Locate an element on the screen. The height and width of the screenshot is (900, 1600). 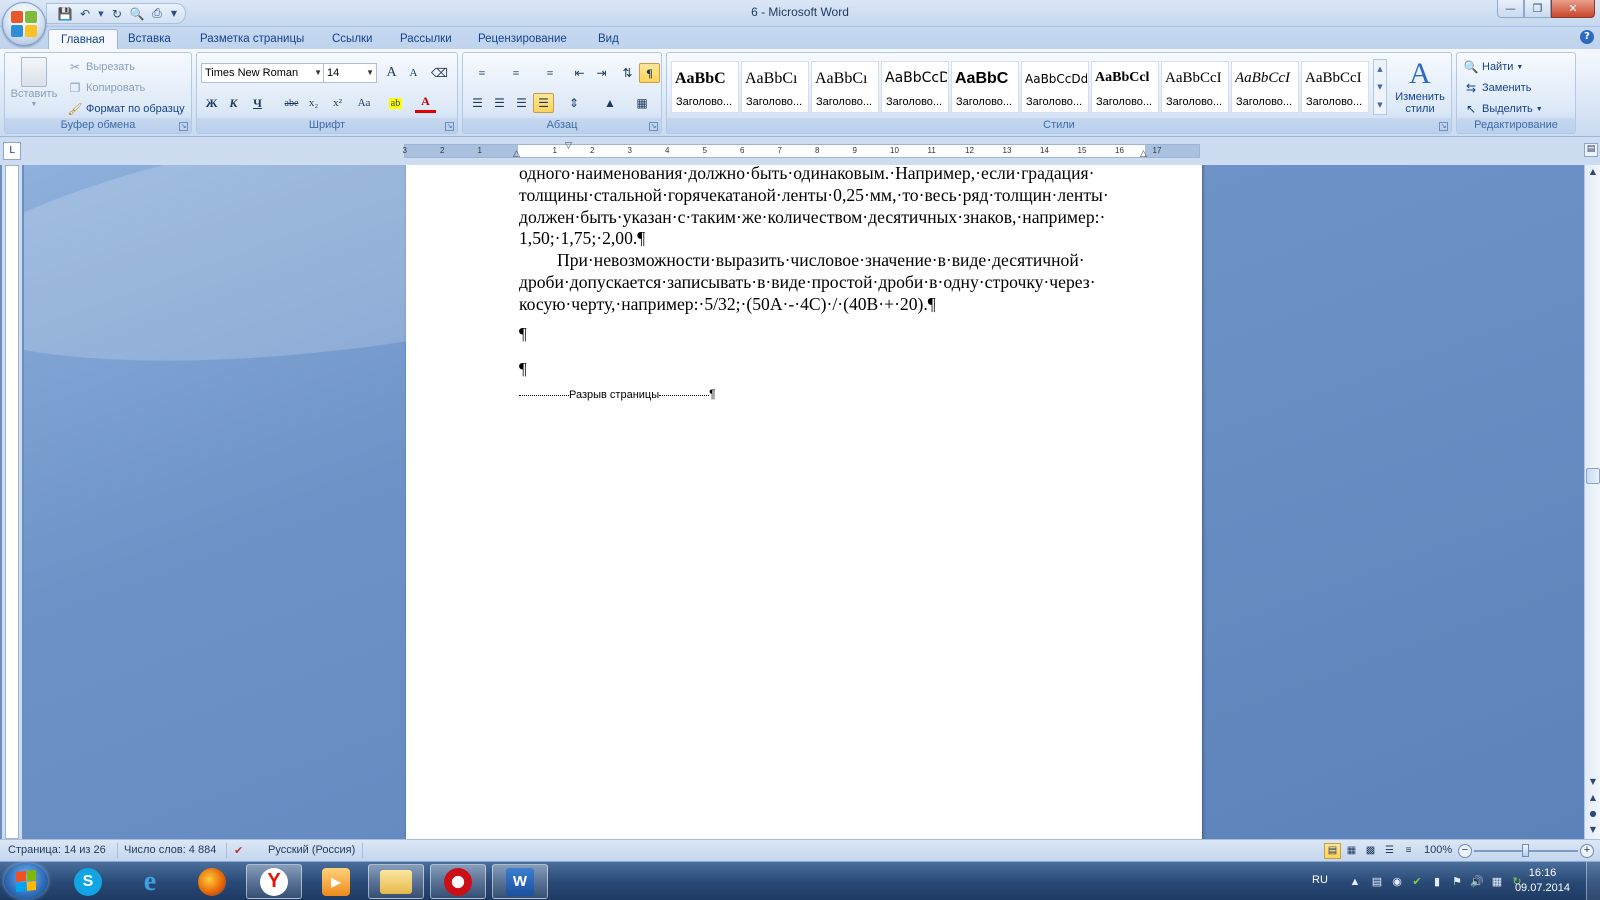
office-button is located at coordinates (24, 24).